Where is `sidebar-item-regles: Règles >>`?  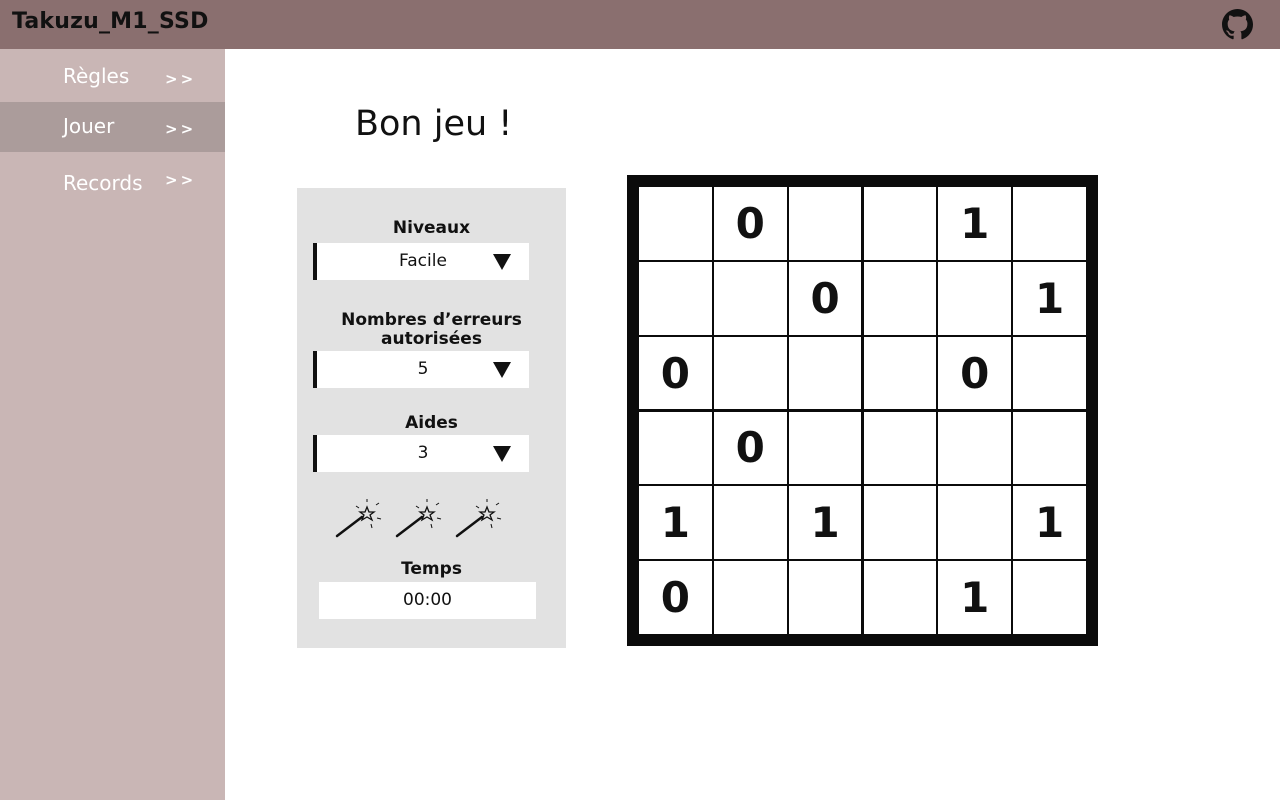
sidebar-item-regles: Règles >> is located at coordinates (112, 77).